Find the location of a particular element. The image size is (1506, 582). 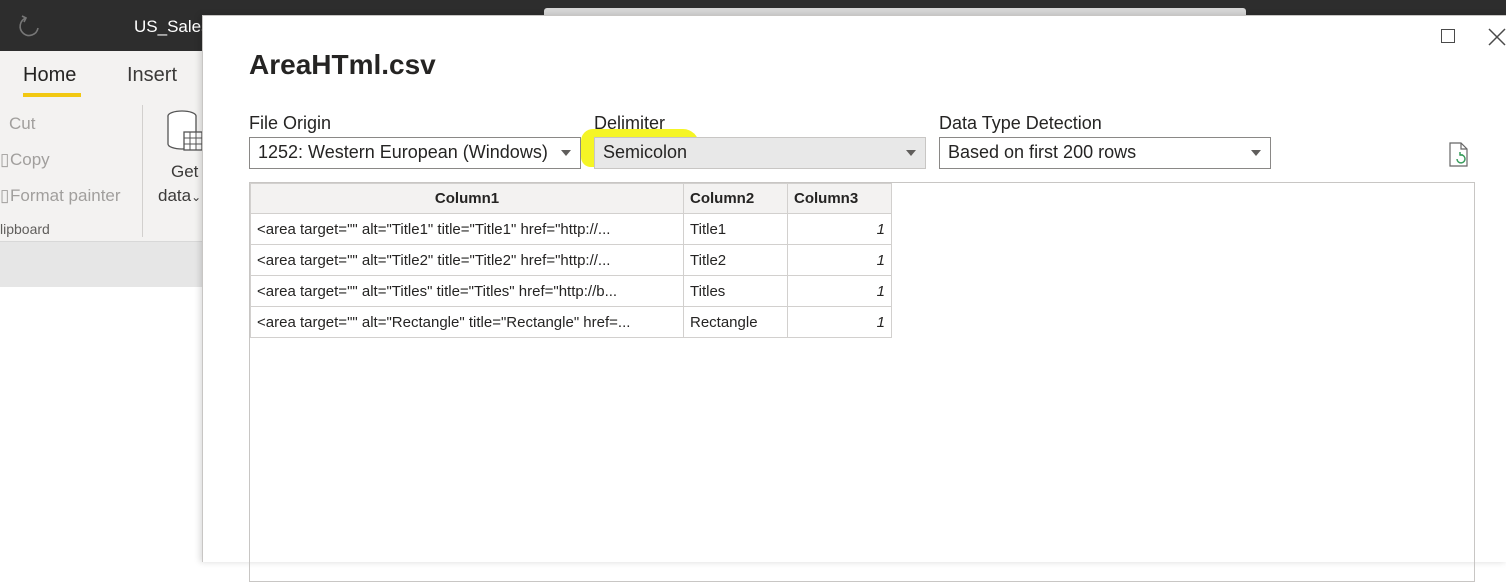

app-title: US_Sales is located at coordinates (172, 26).